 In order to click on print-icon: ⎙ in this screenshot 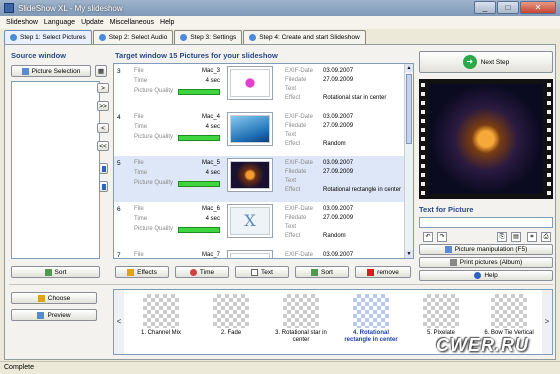, I will do `click(546, 237)`.